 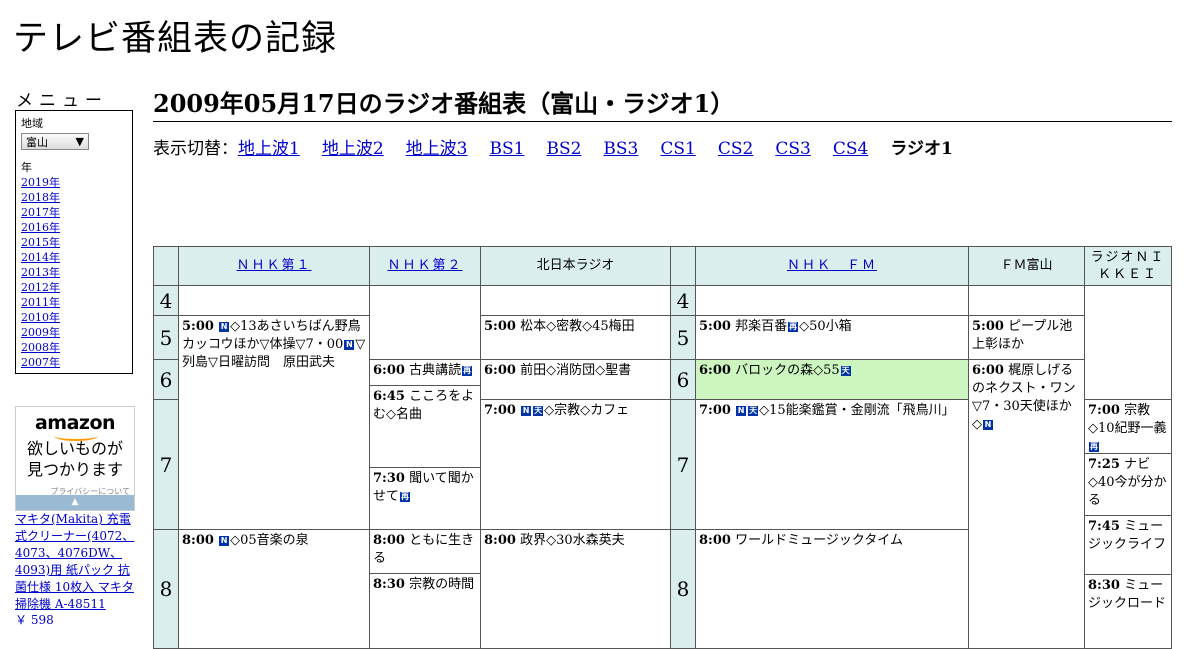 I want to click on channel-name-nikkei: ラジオＮＩＫＫＥＩ, so click(x=1128, y=266).